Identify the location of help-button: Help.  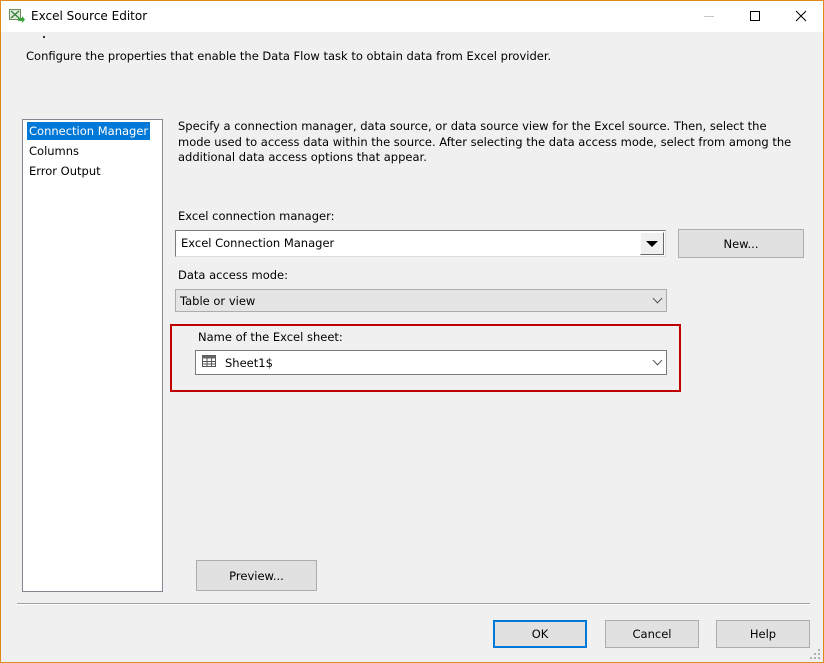
(763, 634).